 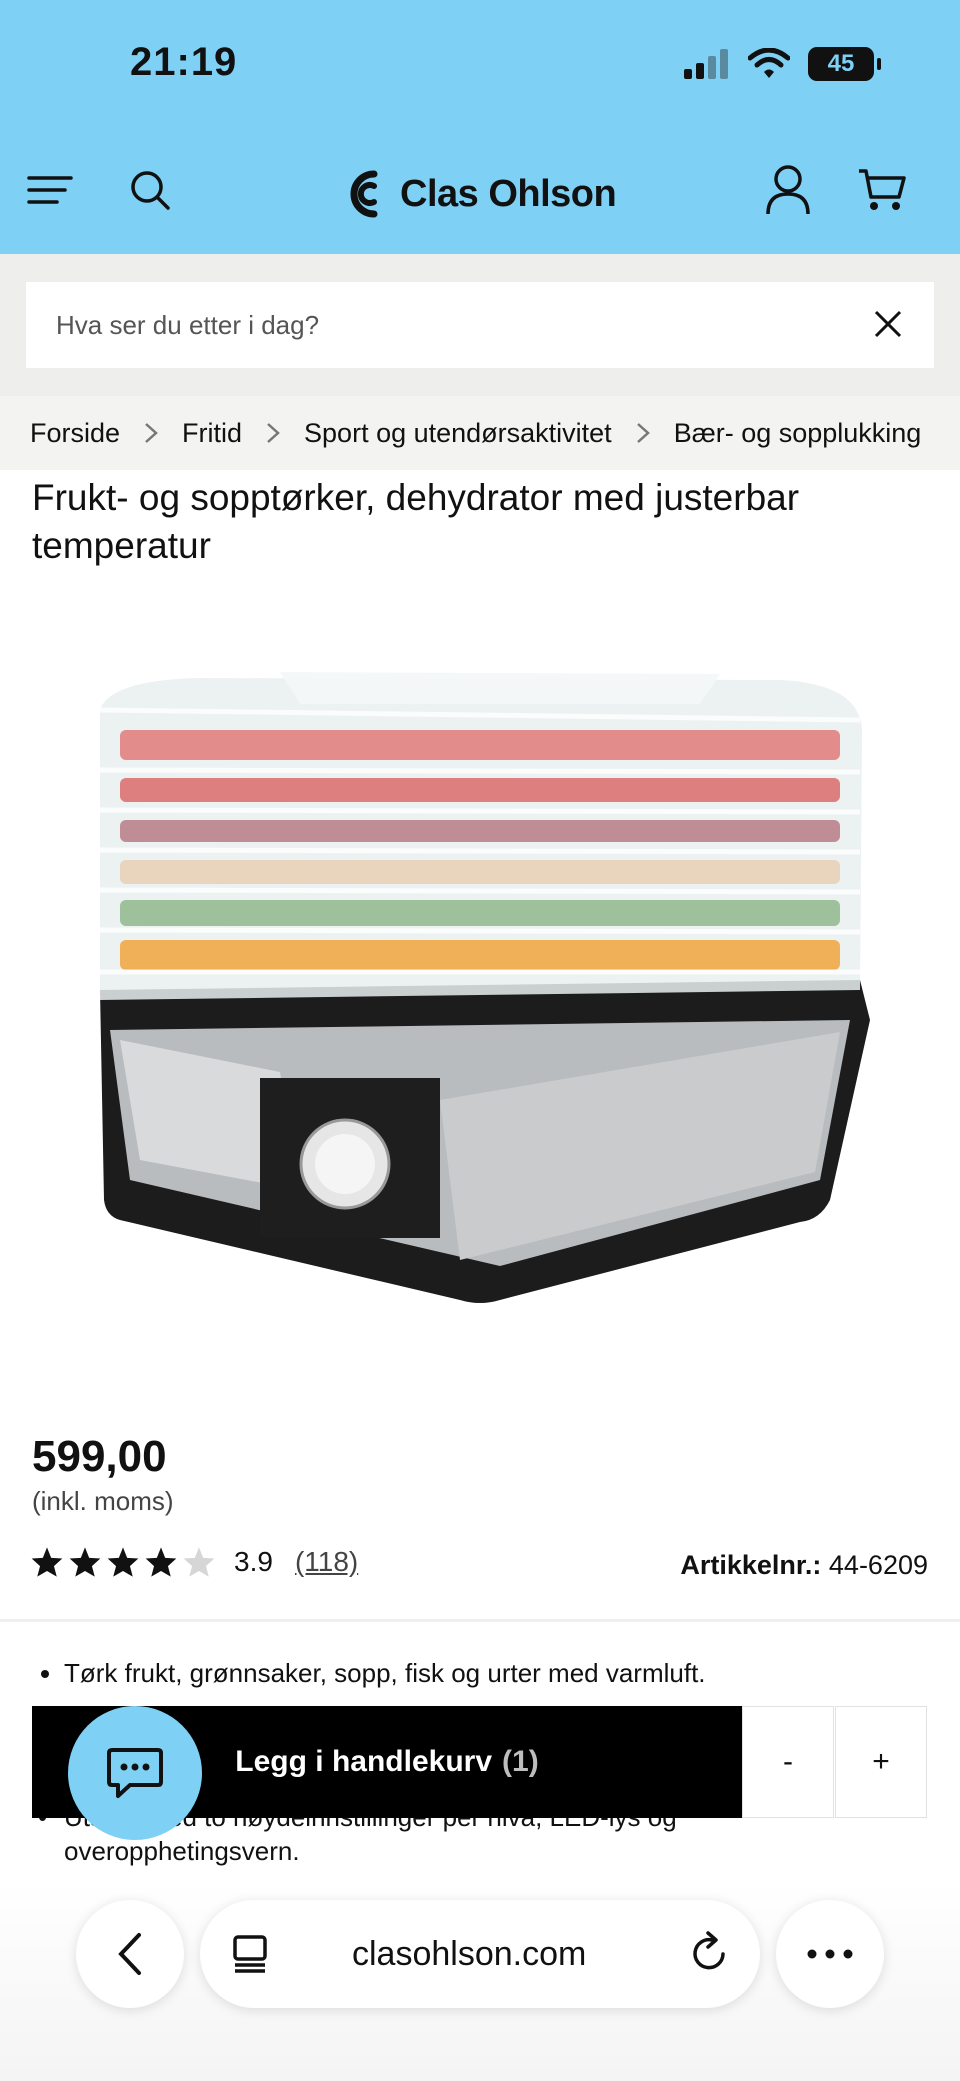 What do you see at coordinates (99, 1456) in the screenshot?
I see `product-price: 599,00` at bounding box center [99, 1456].